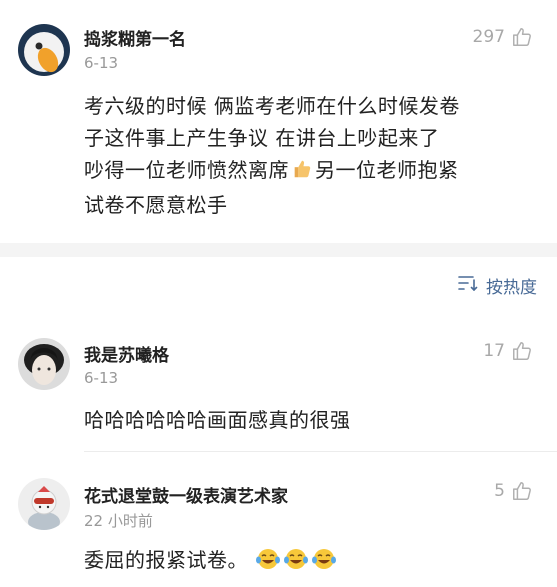  I want to click on comment-date: 22 小时前, so click(118, 521).